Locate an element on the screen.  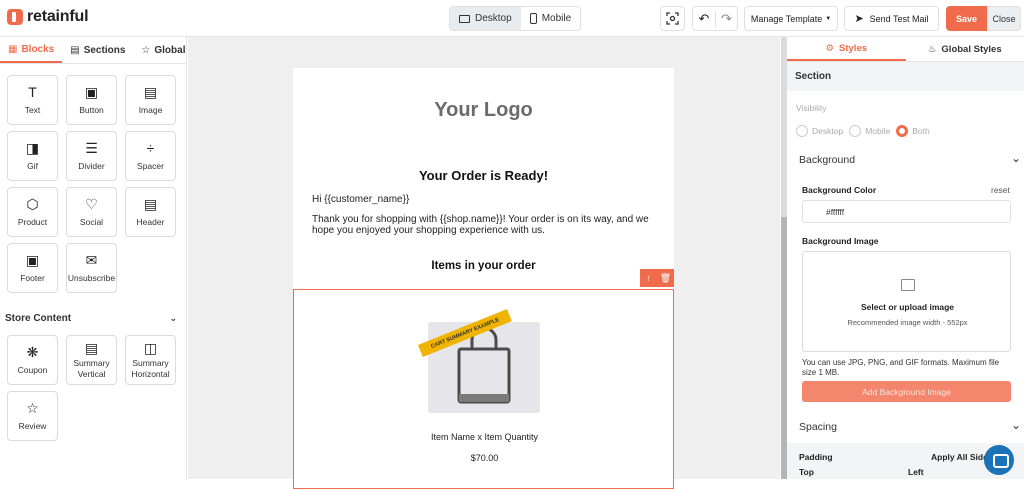
button-icon: ▣ is located at coordinates (91, 92).